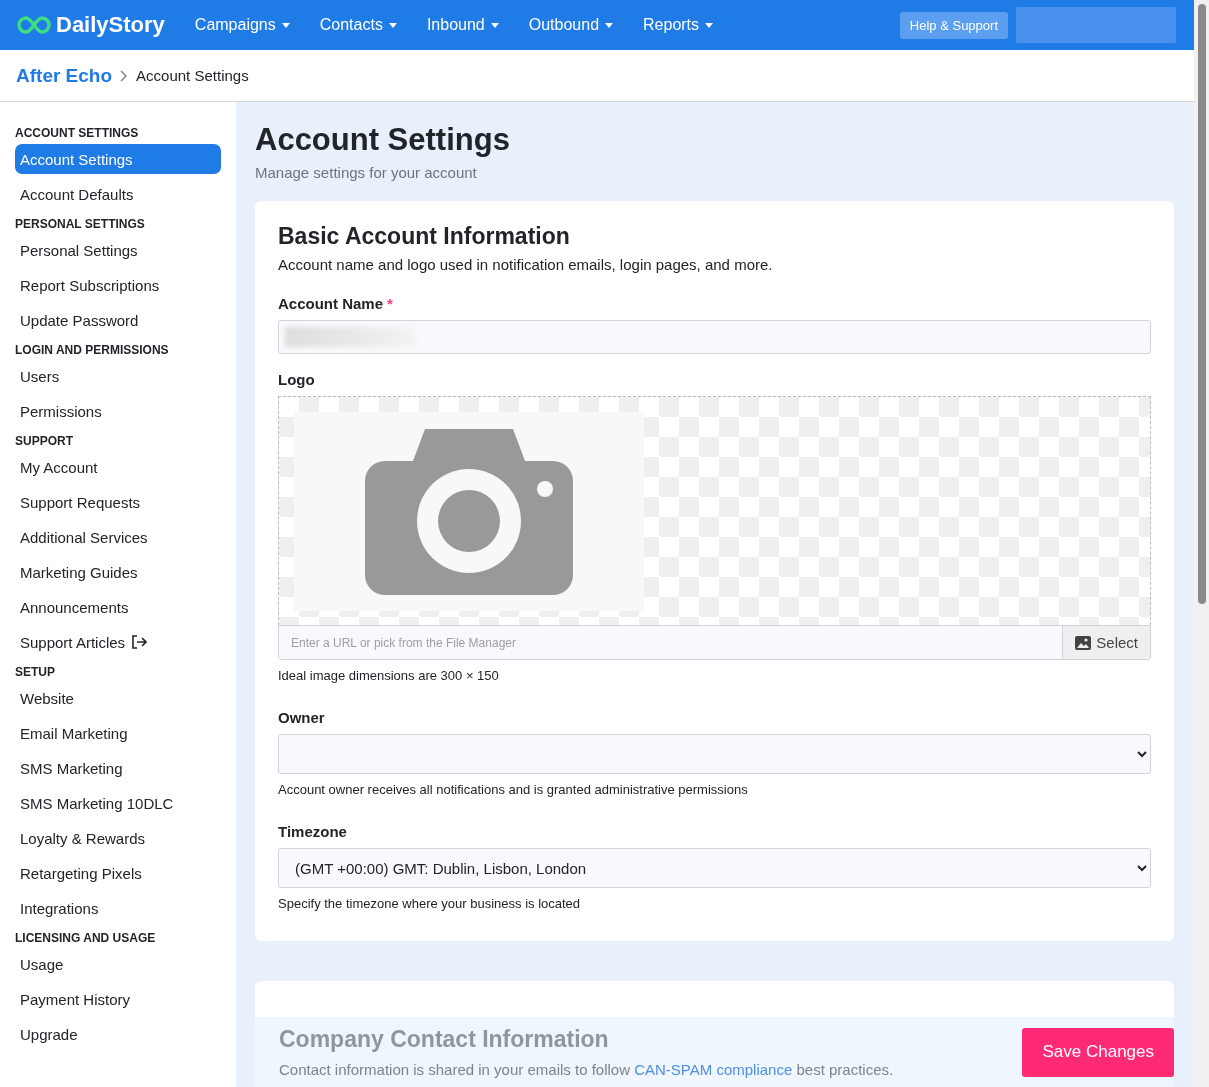  What do you see at coordinates (118, 572) in the screenshot?
I see `sidebar-item: Marketing Guides` at bounding box center [118, 572].